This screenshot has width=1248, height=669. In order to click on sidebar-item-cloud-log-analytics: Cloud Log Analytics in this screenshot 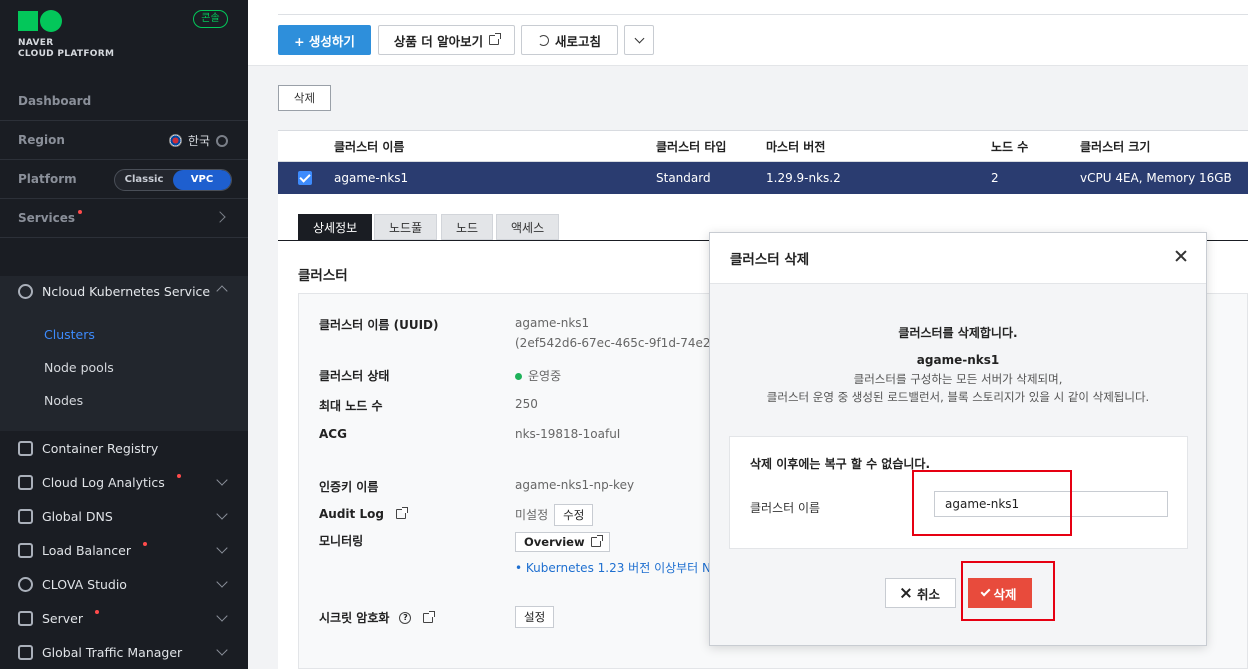, I will do `click(124, 482)`.